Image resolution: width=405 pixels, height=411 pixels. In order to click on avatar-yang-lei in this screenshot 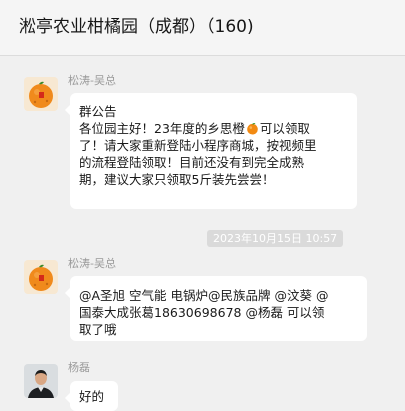, I will do `click(41, 381)`.